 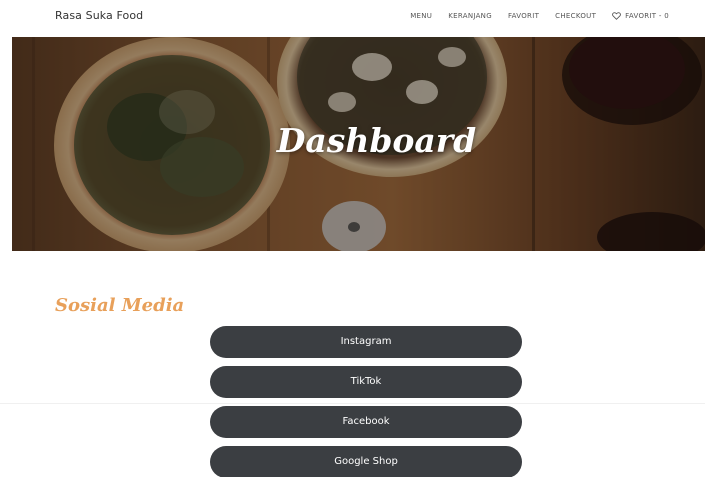 What do you see at coordinates (366, 382) in the screenshot?
I see `tiktok-button: TikTok` at bounding box center [366, 382].